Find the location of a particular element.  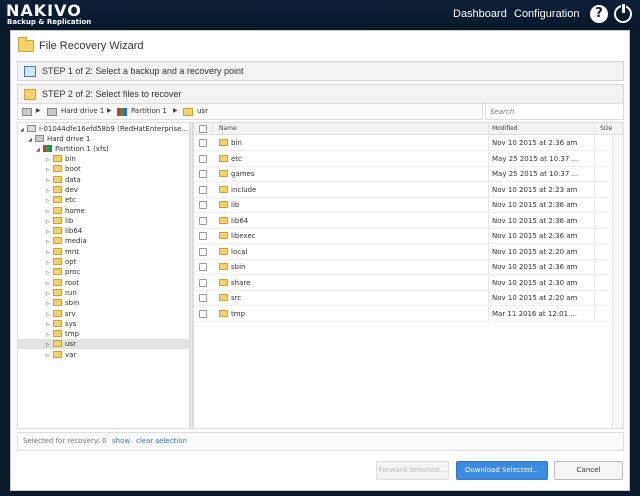

table-row: include Nov 10 2015 at 2:23 am is located at coordinates (408, 190).